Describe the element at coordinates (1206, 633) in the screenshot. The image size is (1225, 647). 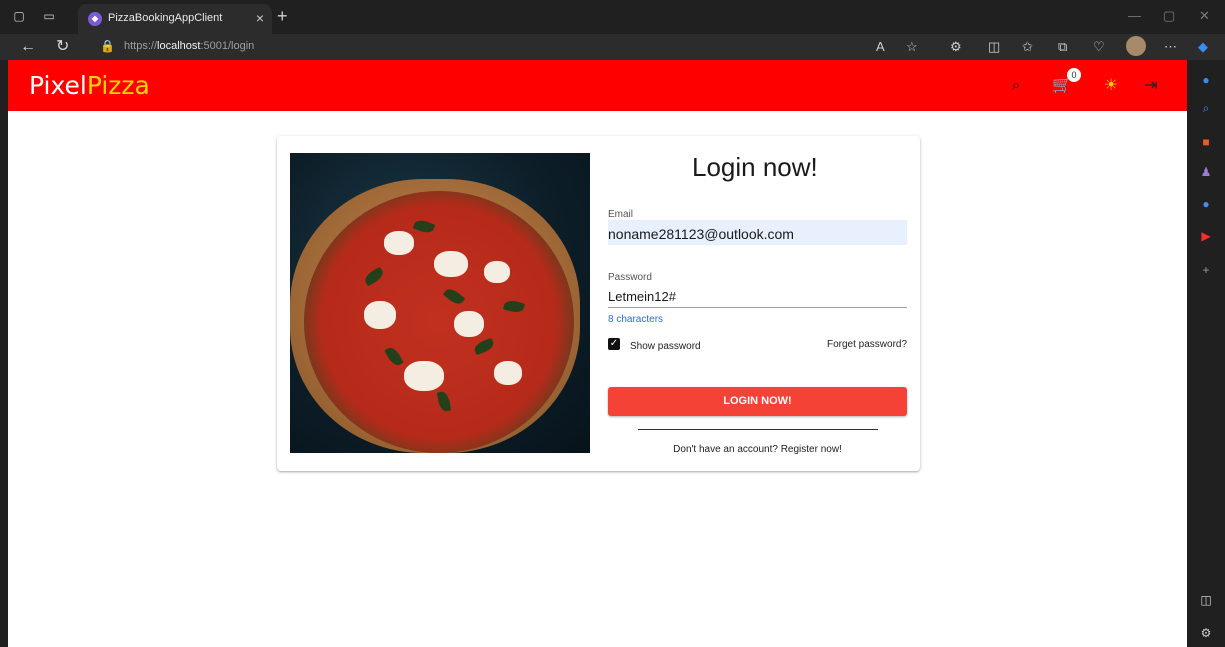
I see `settings-gear-icon: ⚙` at that location.